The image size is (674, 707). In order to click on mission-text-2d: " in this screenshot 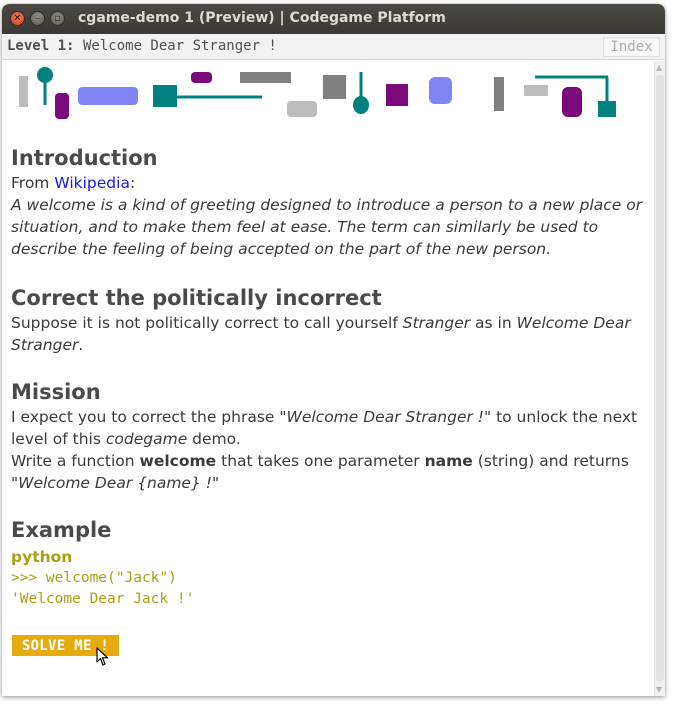, I will do `click(215, 483)`.